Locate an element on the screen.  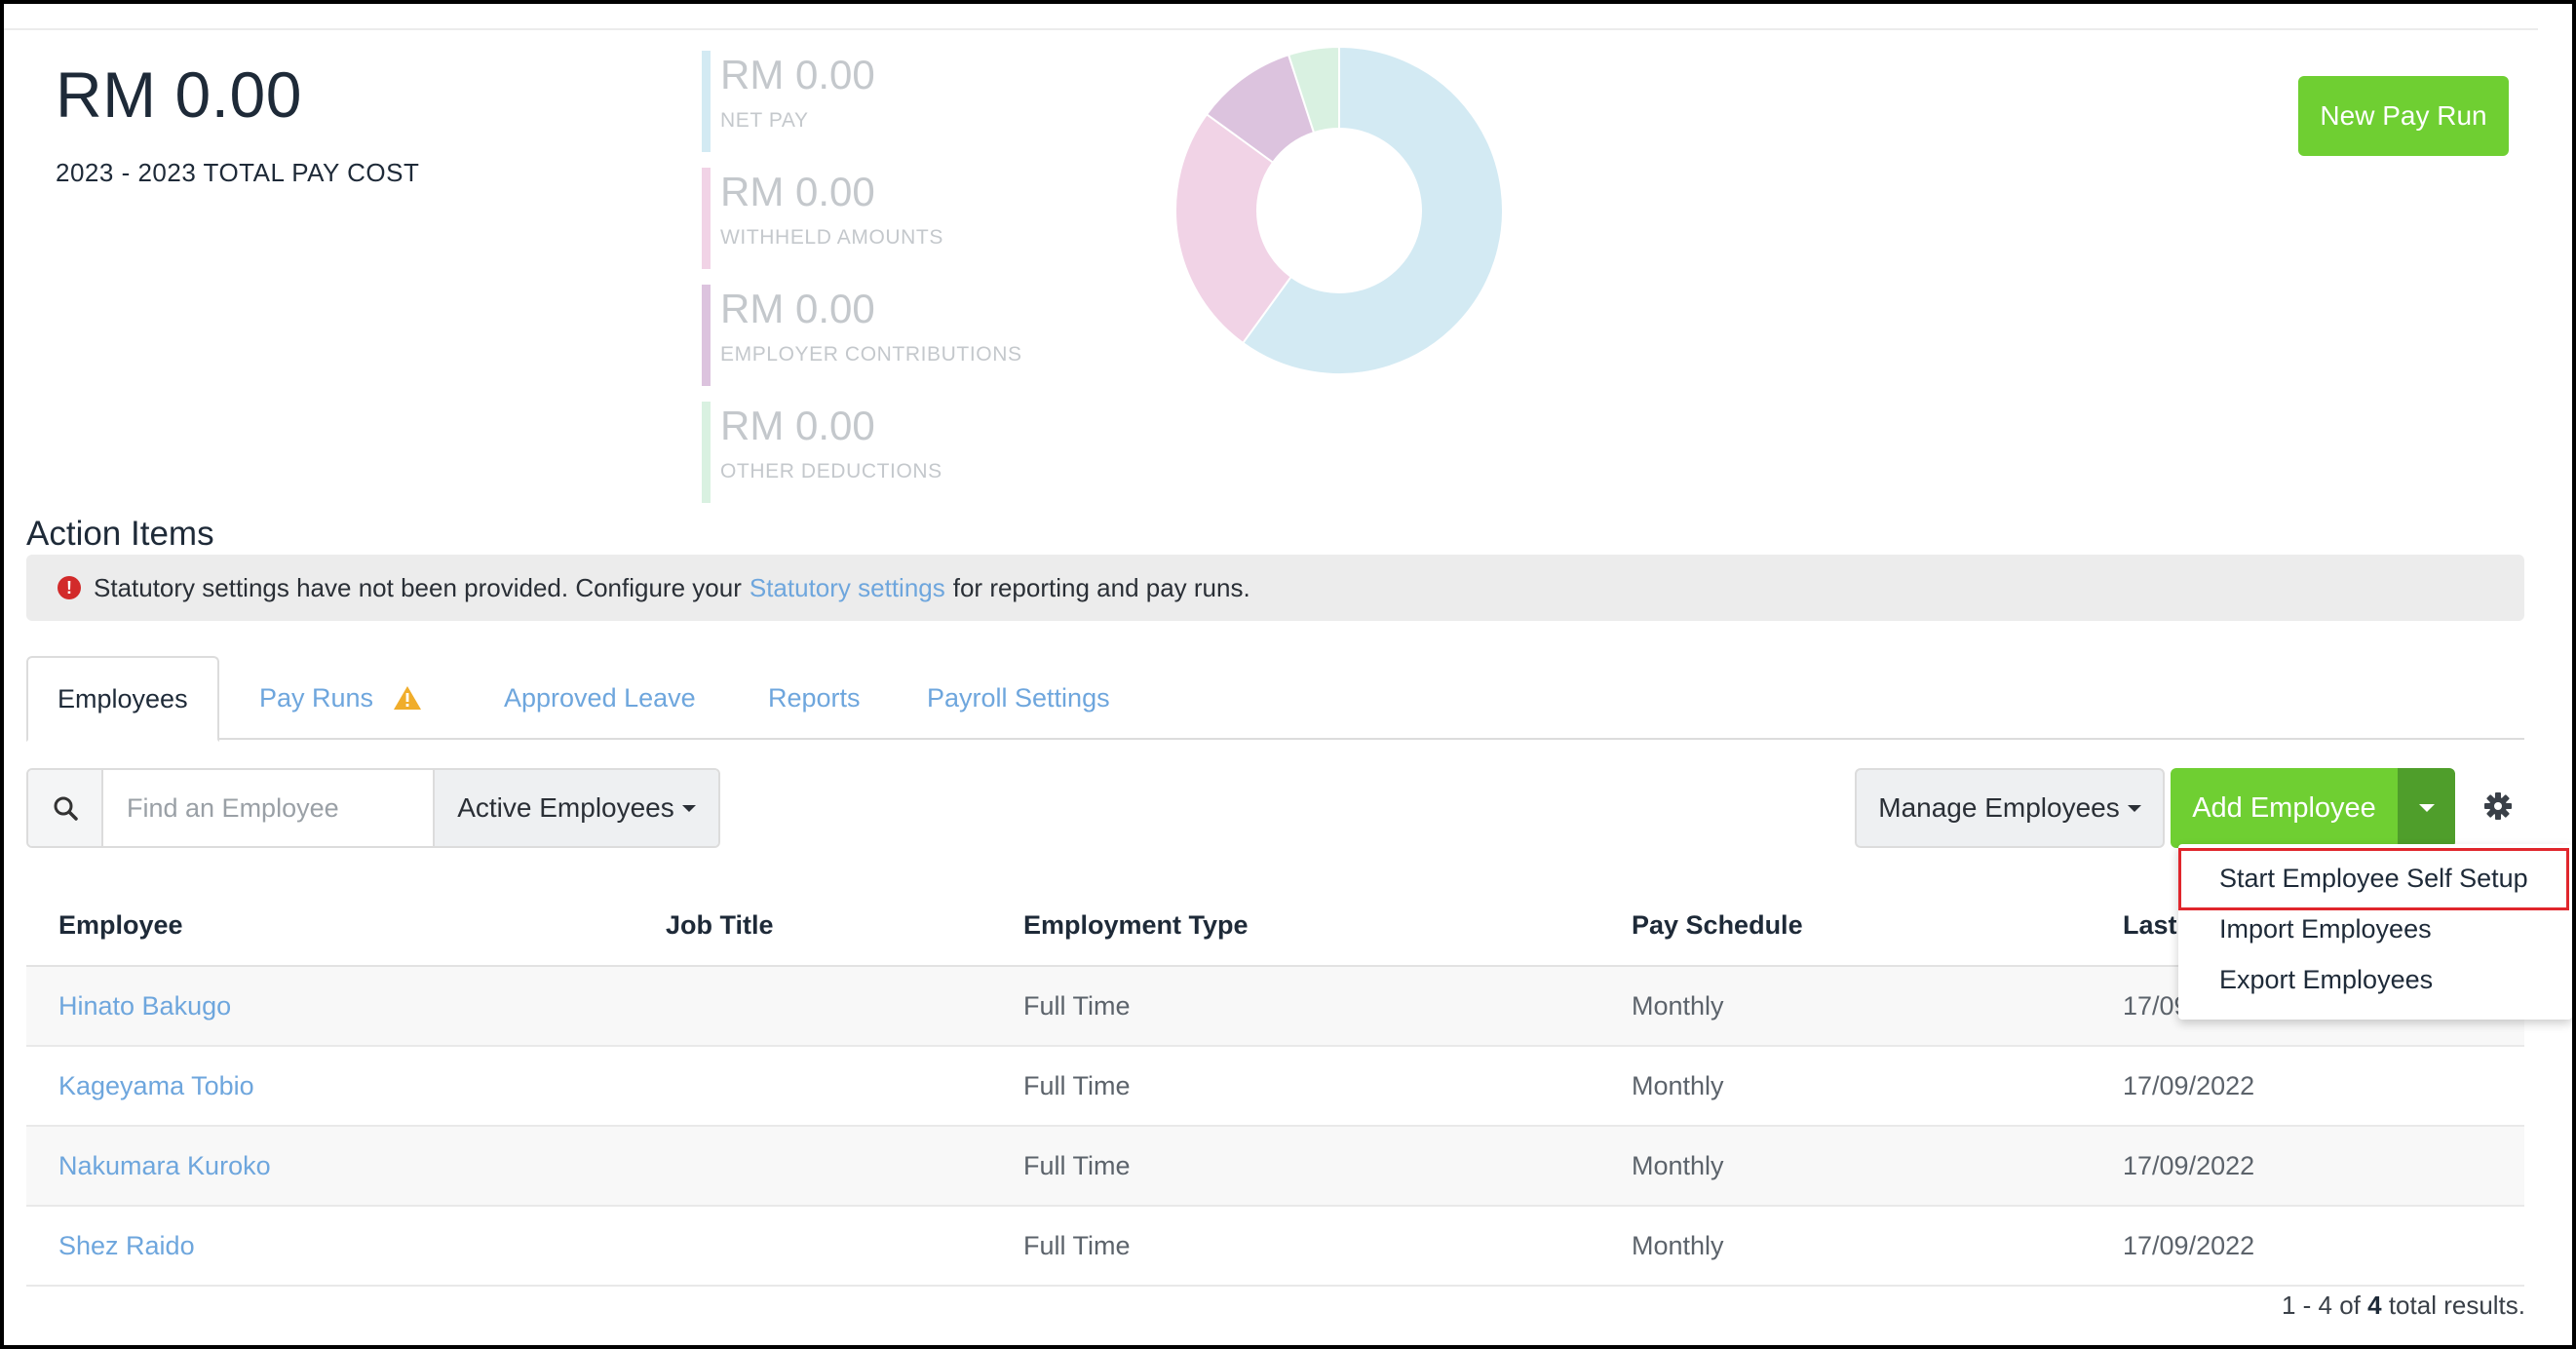
tab-approved-leave: Approved Leave is located at coordinates (600, 698).